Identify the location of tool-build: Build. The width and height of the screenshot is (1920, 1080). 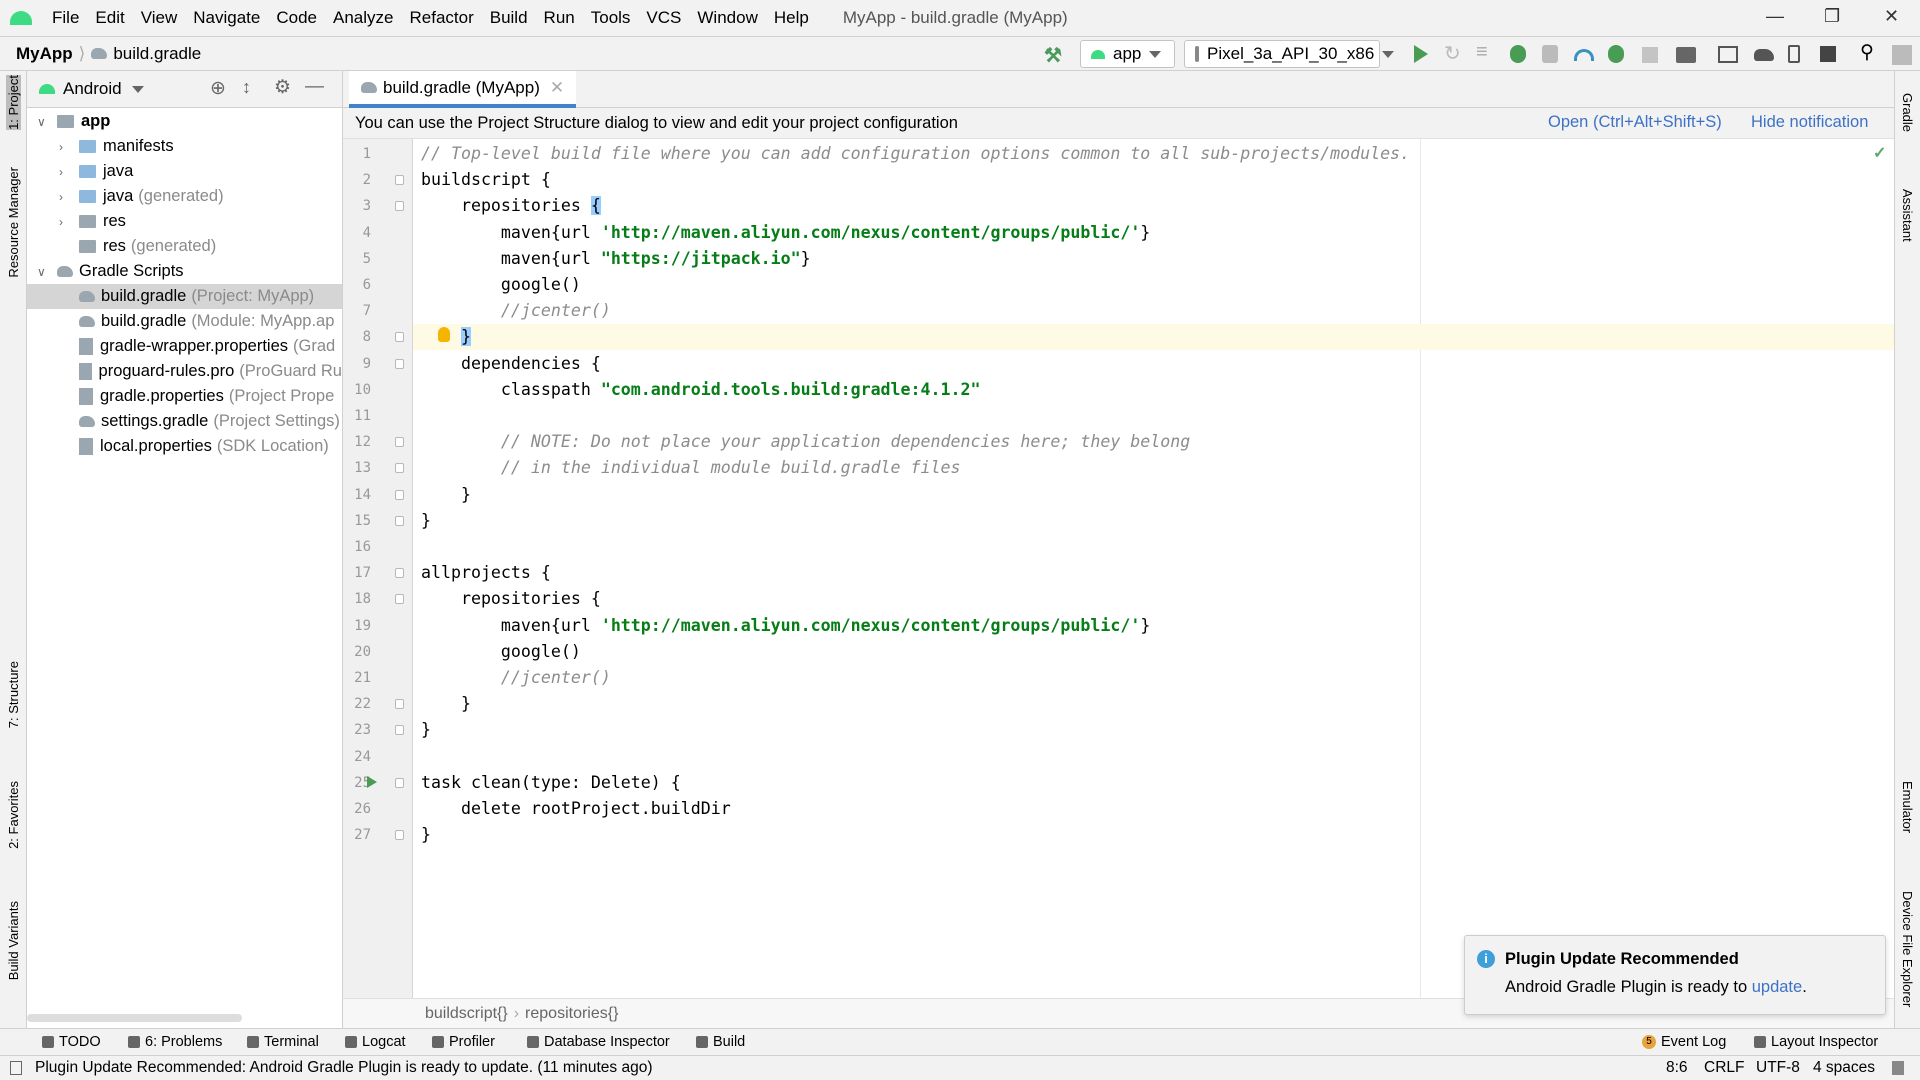
(720, 1042).